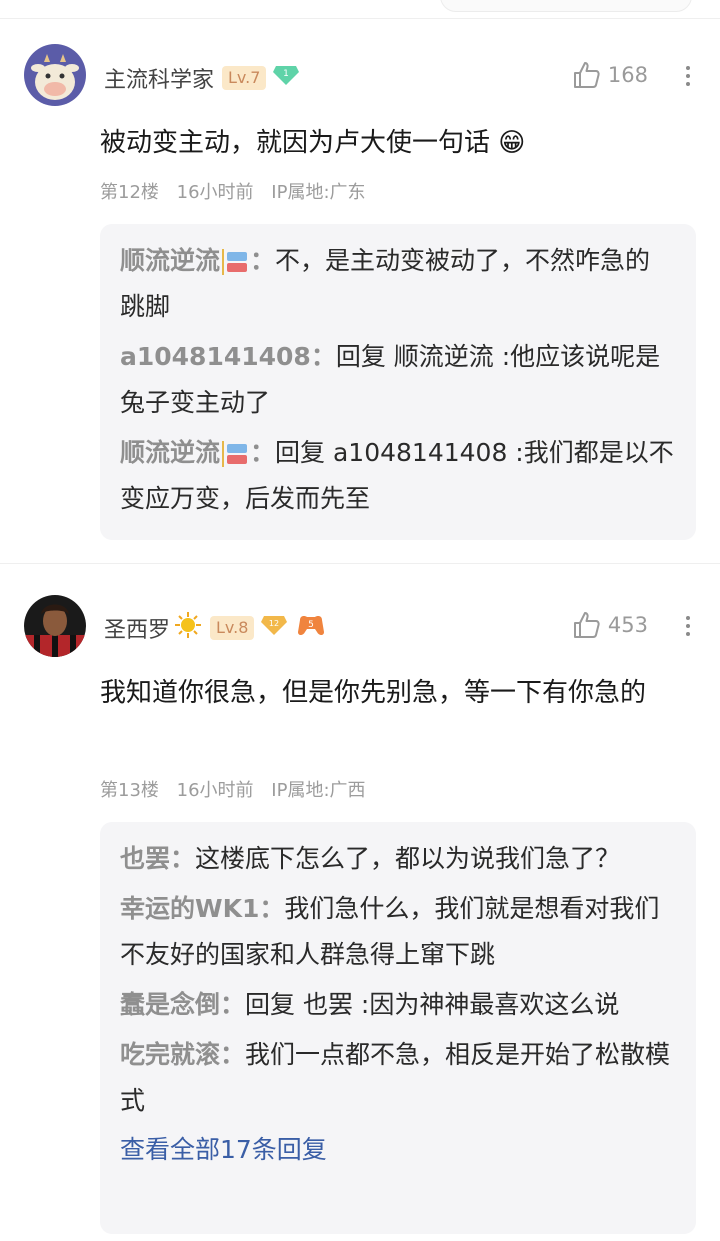 Image resolution: width=720 pixels, height=1241 pixels. I want to click on like-button: 453, so click(610, 625).